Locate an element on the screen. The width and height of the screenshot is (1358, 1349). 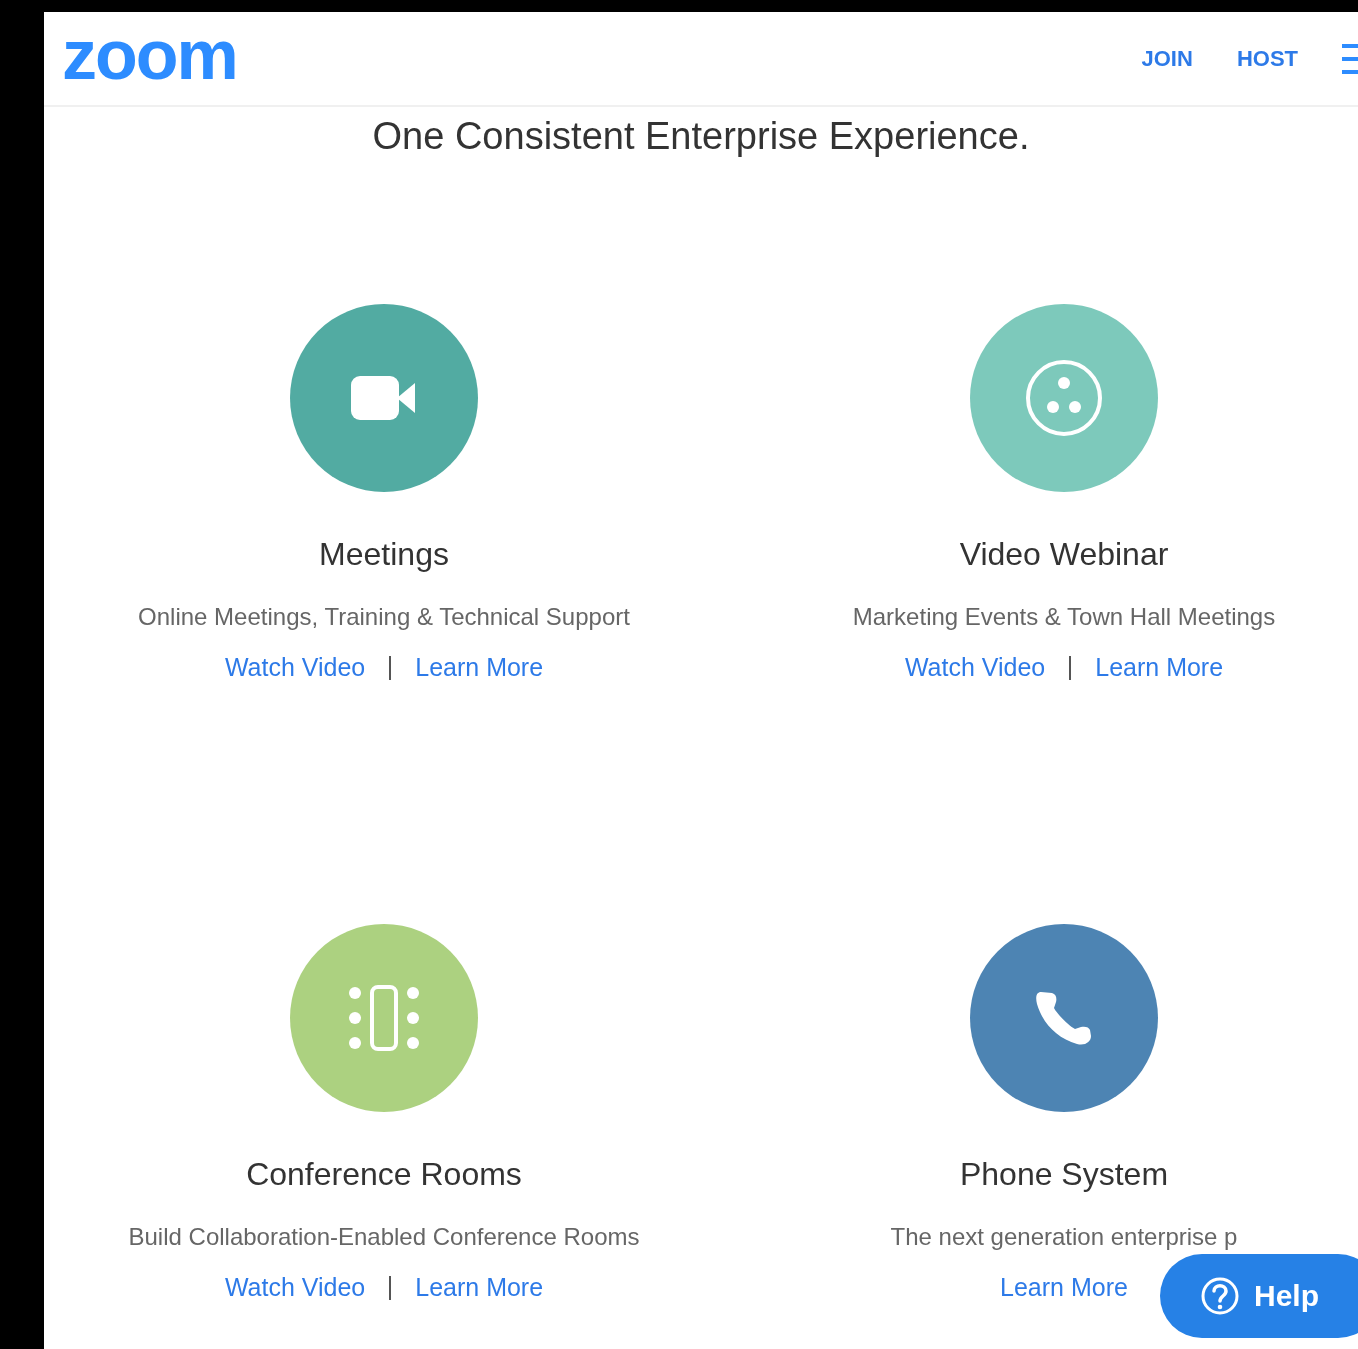
product-description: Online Meetings, Training & Technical Support is located at coordinates (384, 617).